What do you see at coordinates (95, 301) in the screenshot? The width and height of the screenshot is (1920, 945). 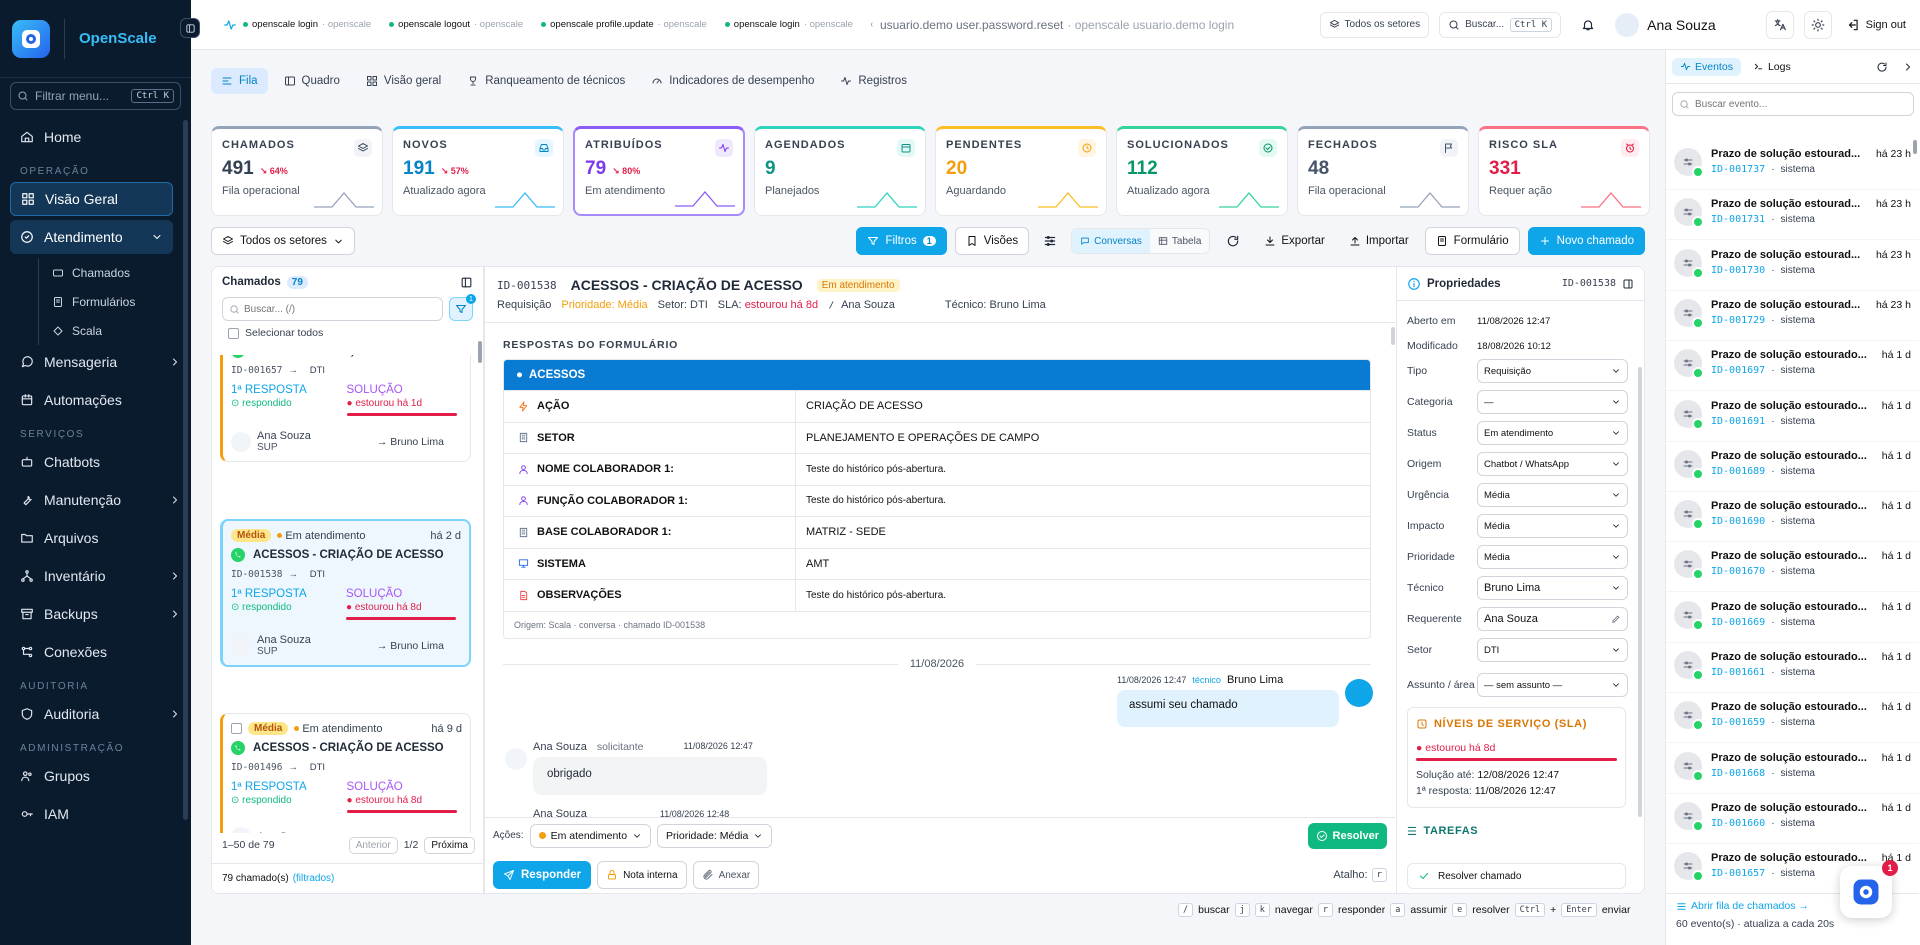 I see `sidebar-subitem-formularios: Formulários` at bounding box center [95, 301].